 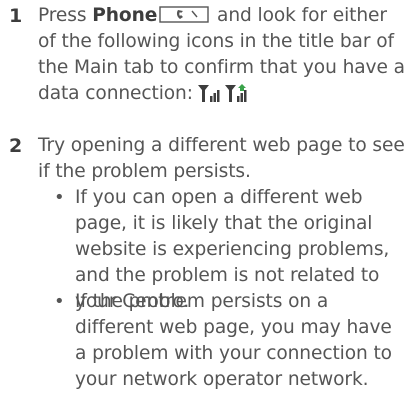 What do you see at coordinates (16, 16) in the screenshot?
I see `step-number: 1` at bounding box center [16, 16].